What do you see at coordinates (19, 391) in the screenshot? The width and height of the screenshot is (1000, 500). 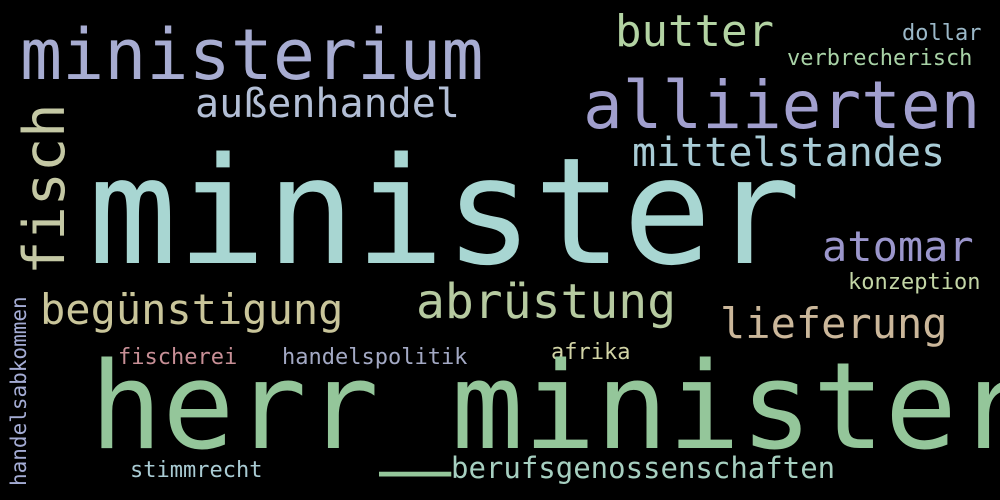 I see `word-handelsabkommen: handelsabkommen` at bounding box center [19, 391].